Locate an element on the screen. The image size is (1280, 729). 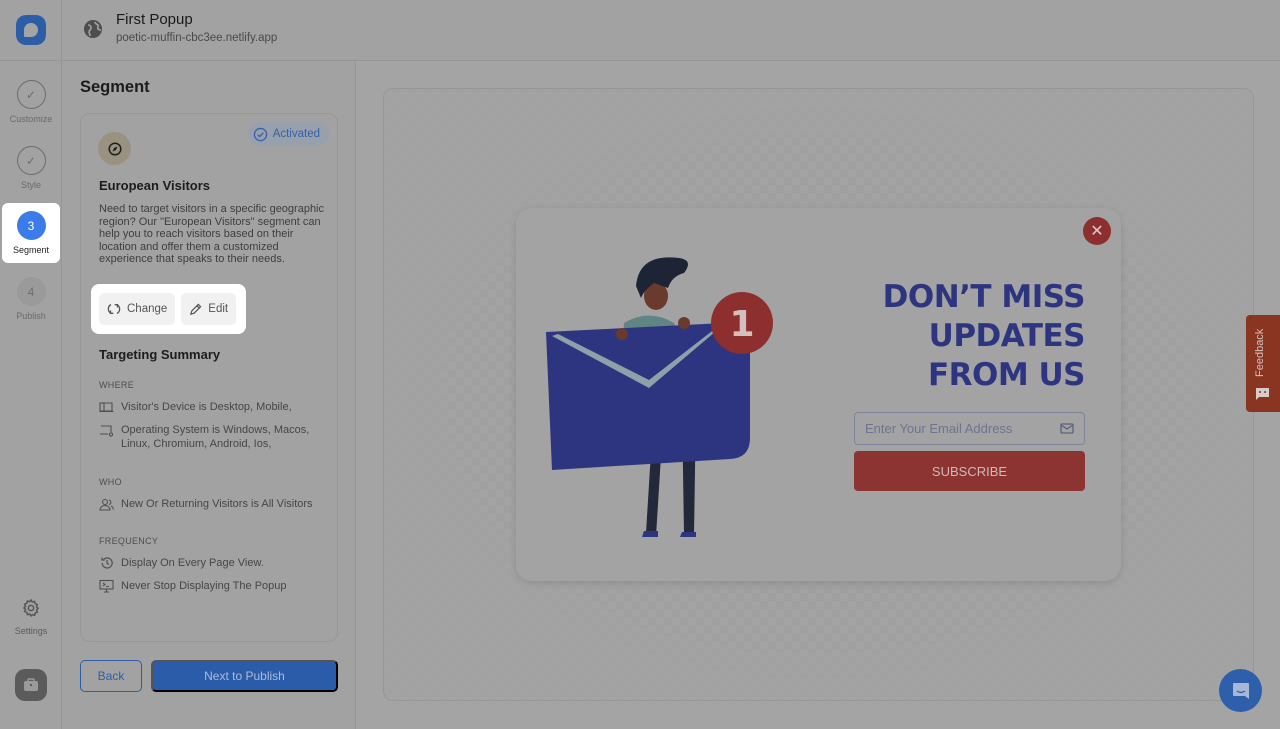
step-customize: ✓ Customize is located at coordinates (31, 102).